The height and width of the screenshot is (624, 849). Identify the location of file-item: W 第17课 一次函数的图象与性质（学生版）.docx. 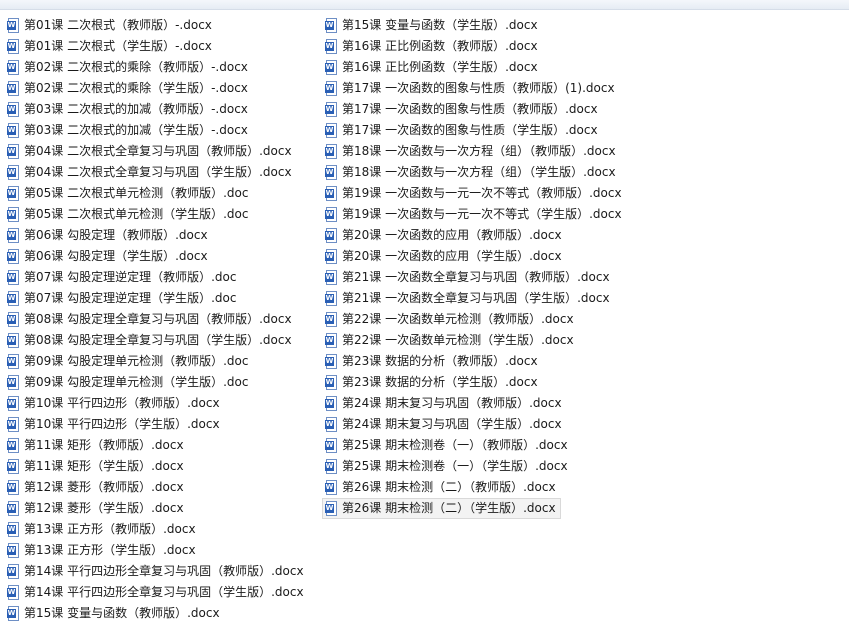
(462, 130).